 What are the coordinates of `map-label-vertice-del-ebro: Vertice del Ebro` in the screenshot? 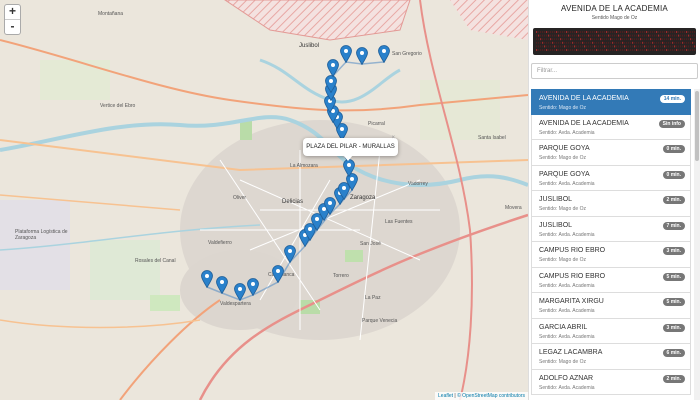 It's located at (118, 106).